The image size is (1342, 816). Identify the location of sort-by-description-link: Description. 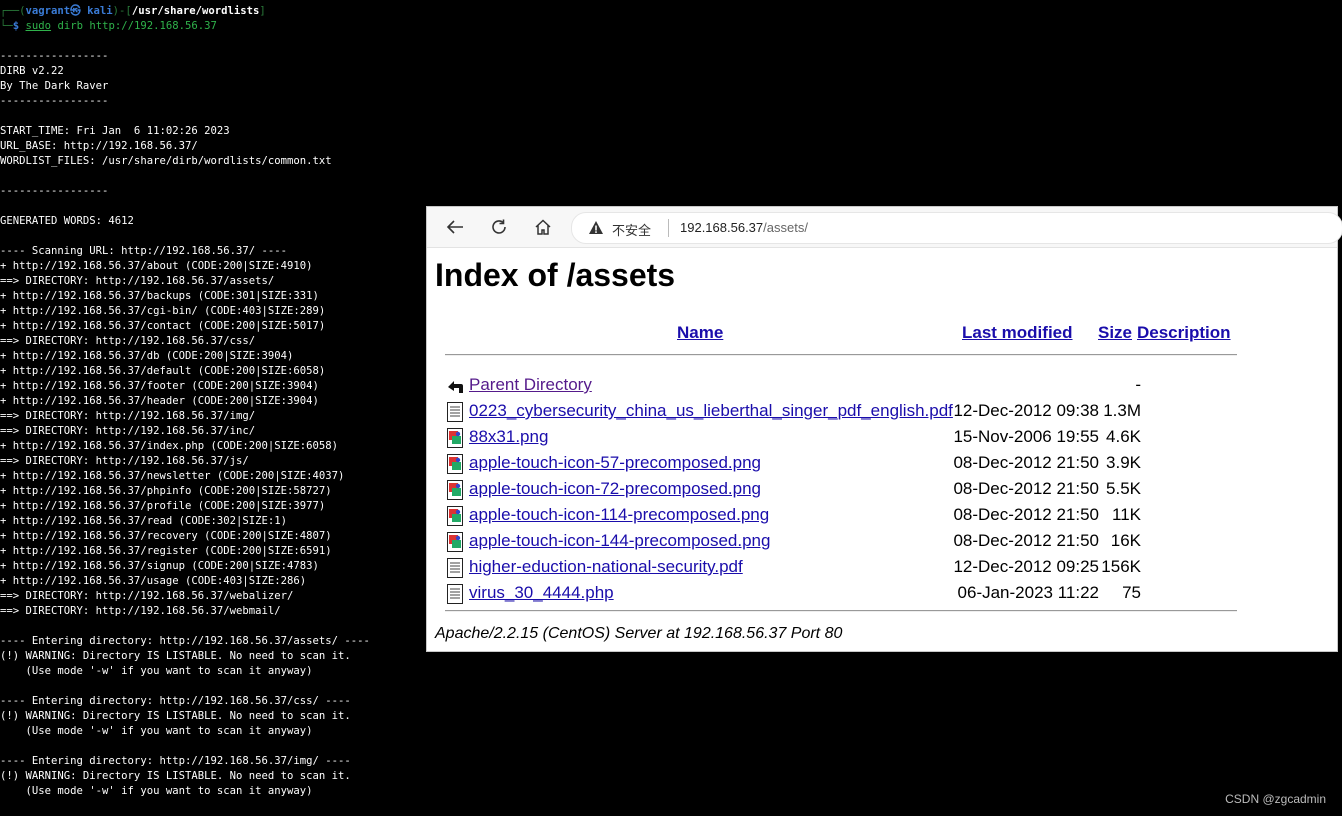
(1184, 333).